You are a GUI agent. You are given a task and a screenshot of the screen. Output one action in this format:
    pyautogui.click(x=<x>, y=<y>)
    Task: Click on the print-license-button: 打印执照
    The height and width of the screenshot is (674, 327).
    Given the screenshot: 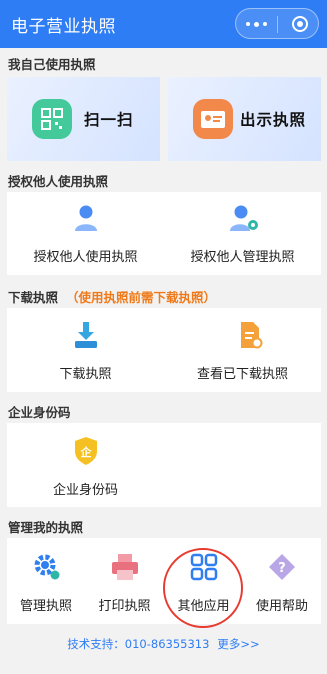 What is the action you would take?
    pyautogui.click(x=124, y=581)
    